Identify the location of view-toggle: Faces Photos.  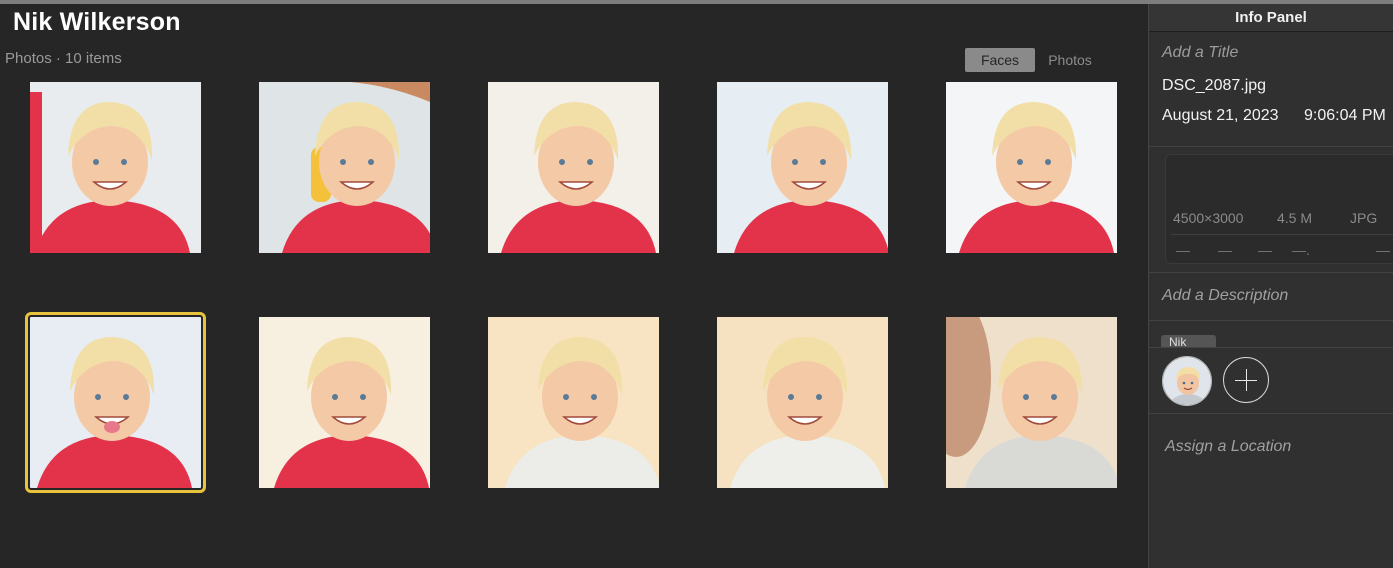
(1035, 60).